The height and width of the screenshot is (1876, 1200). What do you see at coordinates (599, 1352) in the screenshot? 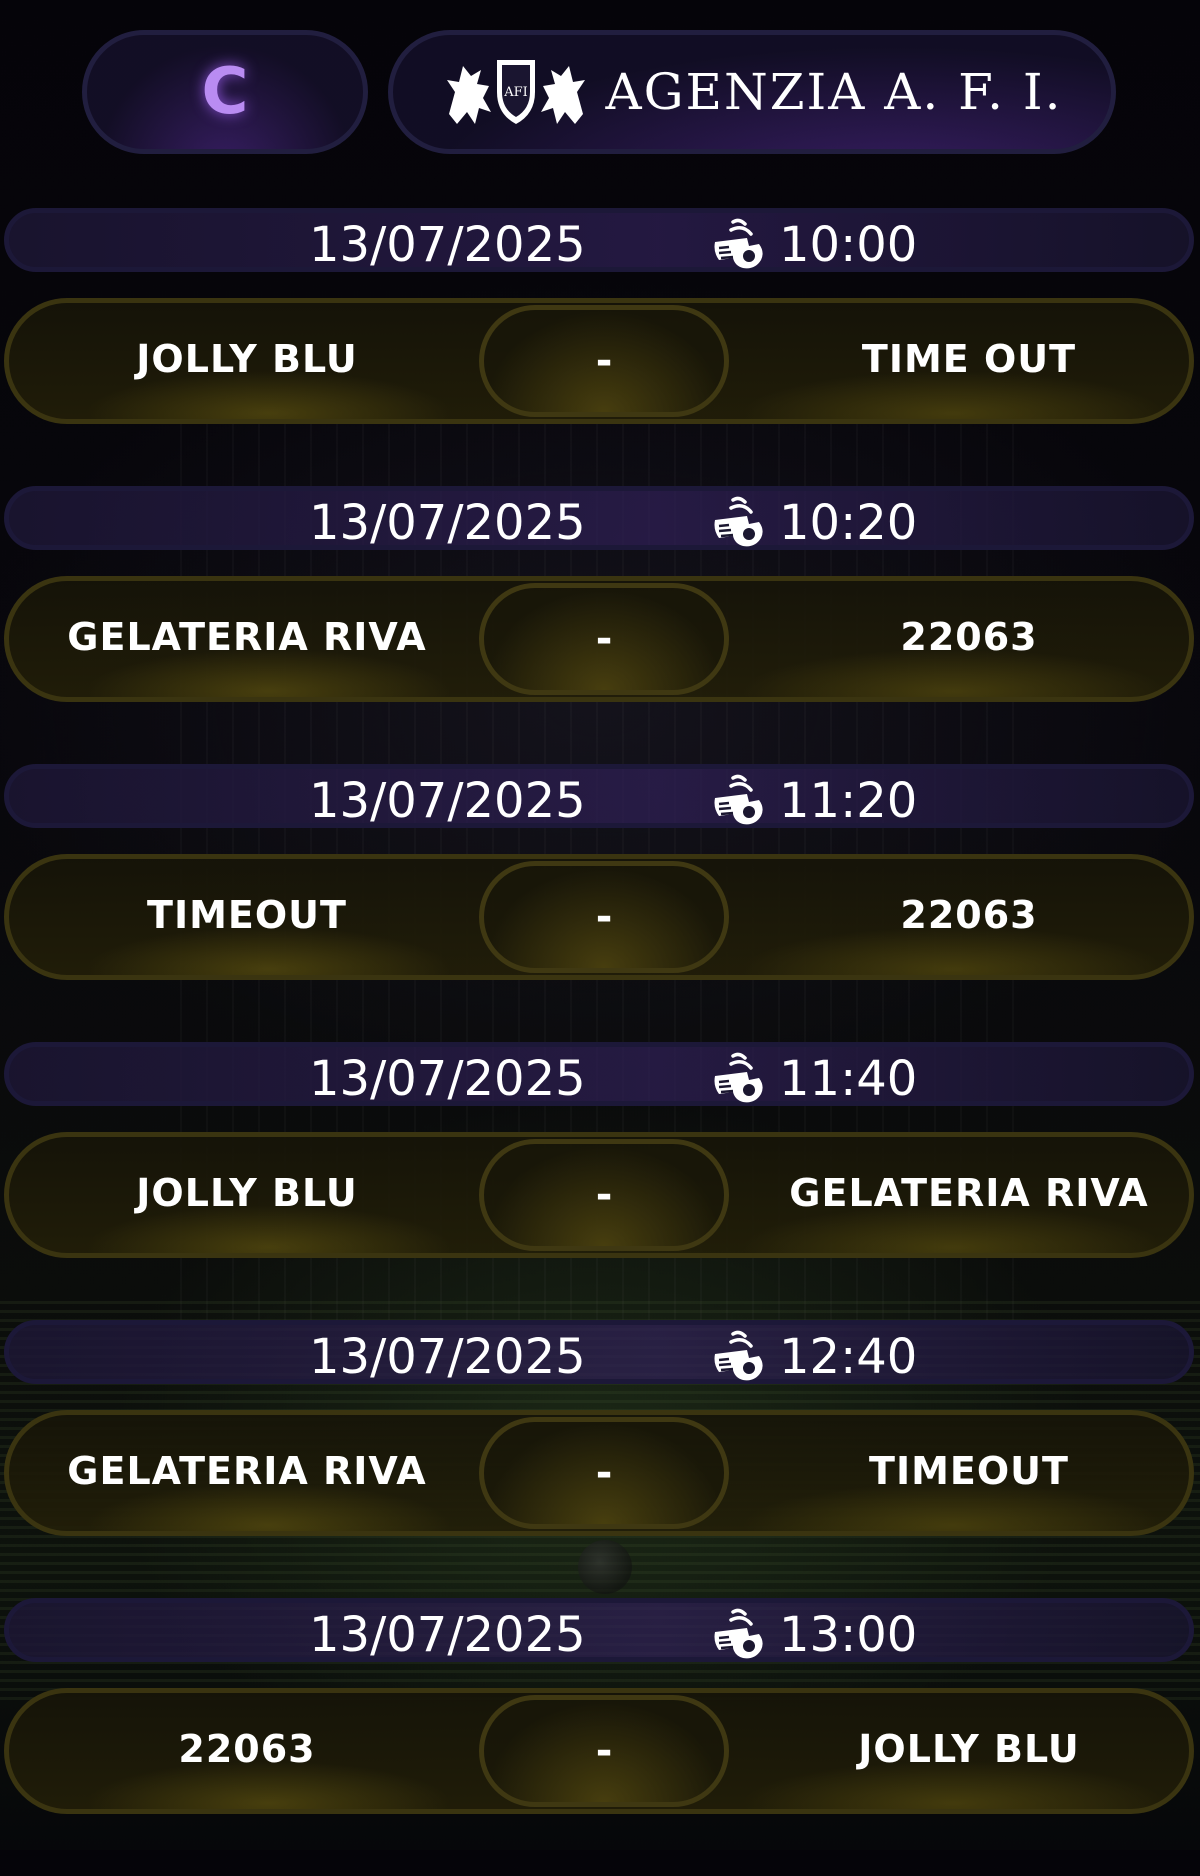
I see `date-time-bar: 13/07/2025 12:40` at bounding box center [599, 1352].